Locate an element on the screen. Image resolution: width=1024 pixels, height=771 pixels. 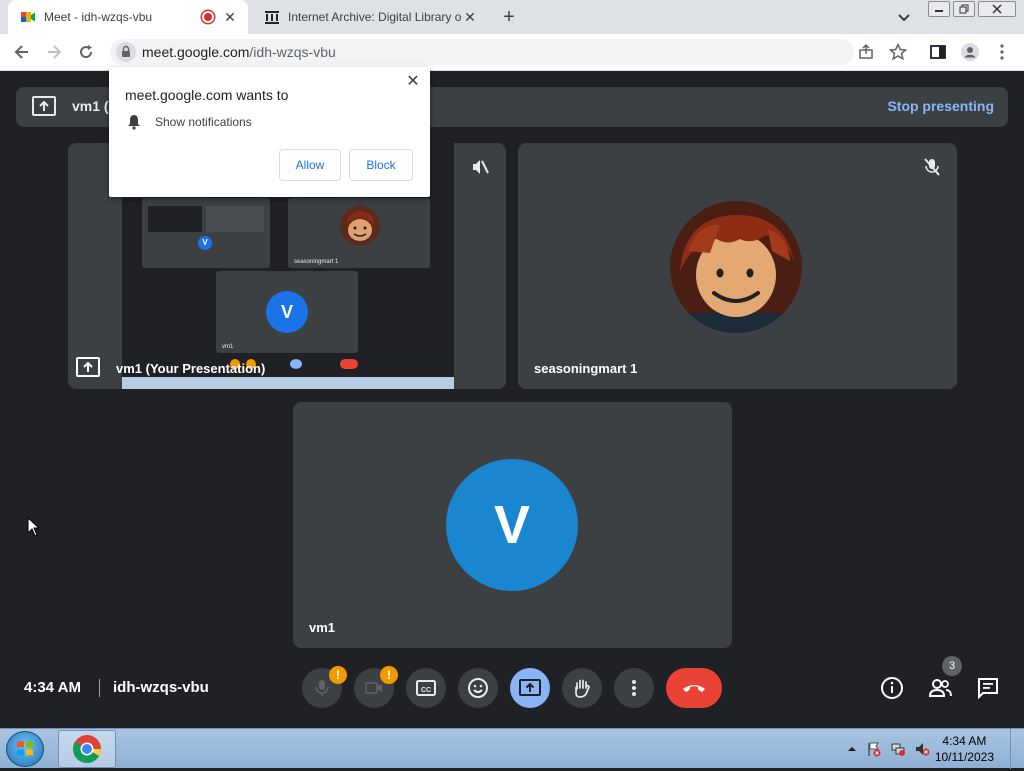
system-clock: 4:34 AM 10/11/2023 is located at coordinates (964, 749).